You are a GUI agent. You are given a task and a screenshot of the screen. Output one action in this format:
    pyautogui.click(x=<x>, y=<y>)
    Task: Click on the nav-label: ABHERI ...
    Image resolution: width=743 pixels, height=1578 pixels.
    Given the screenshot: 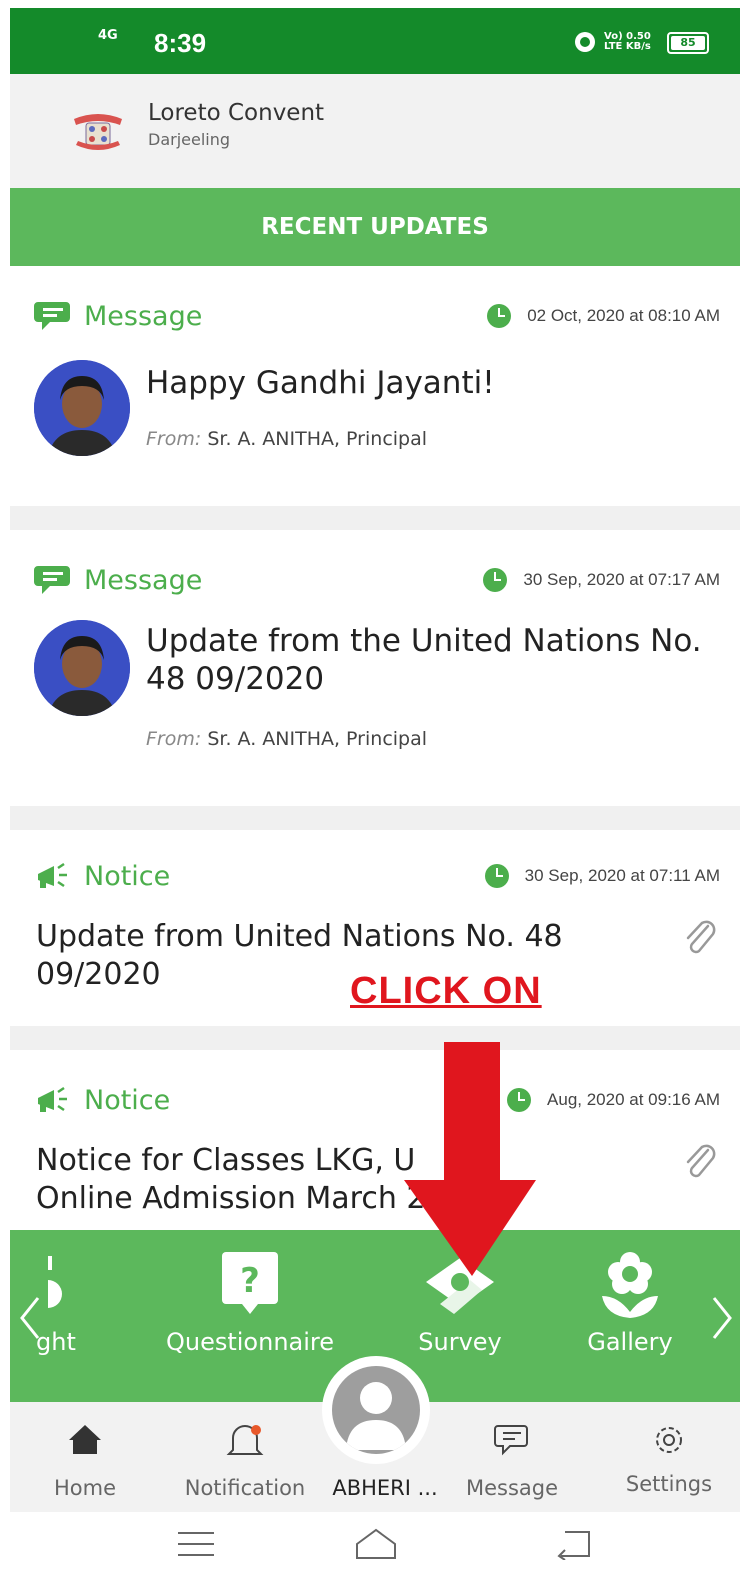 What is the action you would take?
    pyautogui.click(x=385, y=1488)
    